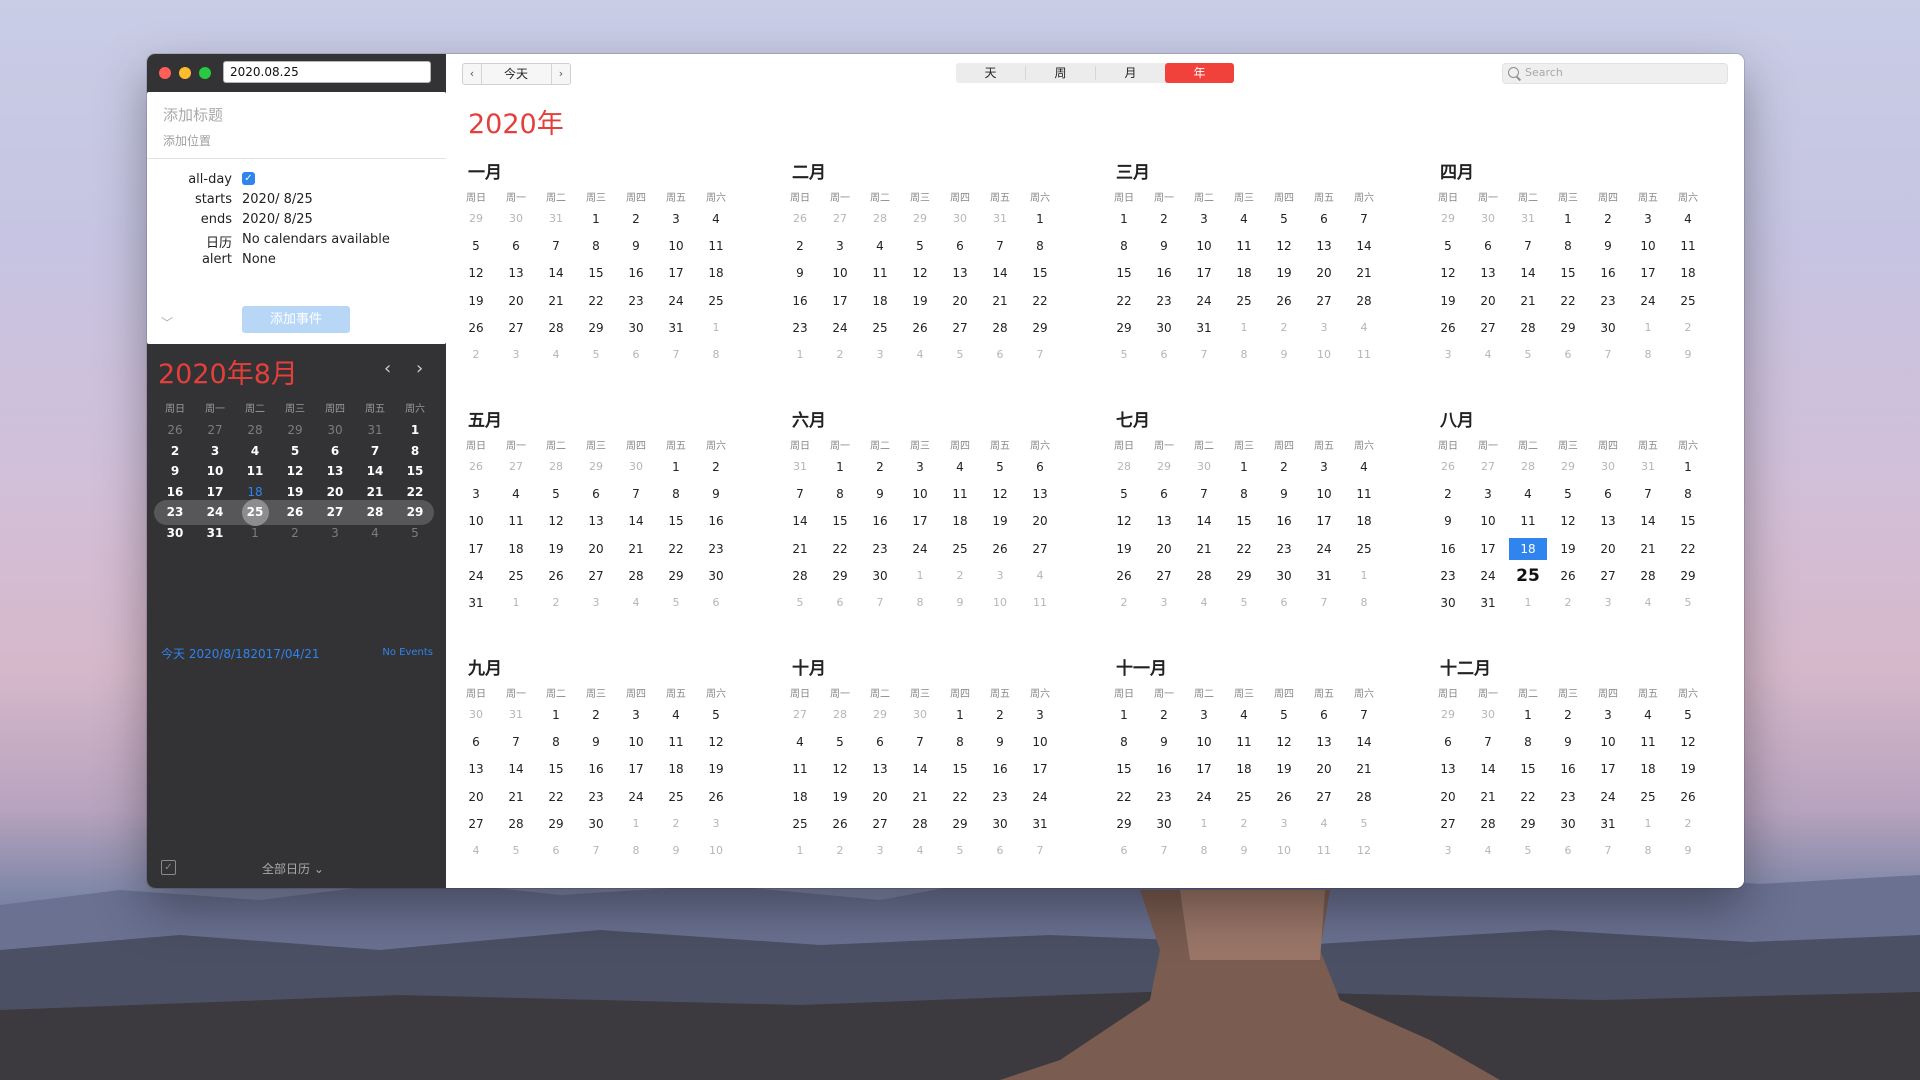  What do you see at coordinates (1133, 418) in the screenshot?
I see `month-name: 七月` at bounding box center [1133, 418].